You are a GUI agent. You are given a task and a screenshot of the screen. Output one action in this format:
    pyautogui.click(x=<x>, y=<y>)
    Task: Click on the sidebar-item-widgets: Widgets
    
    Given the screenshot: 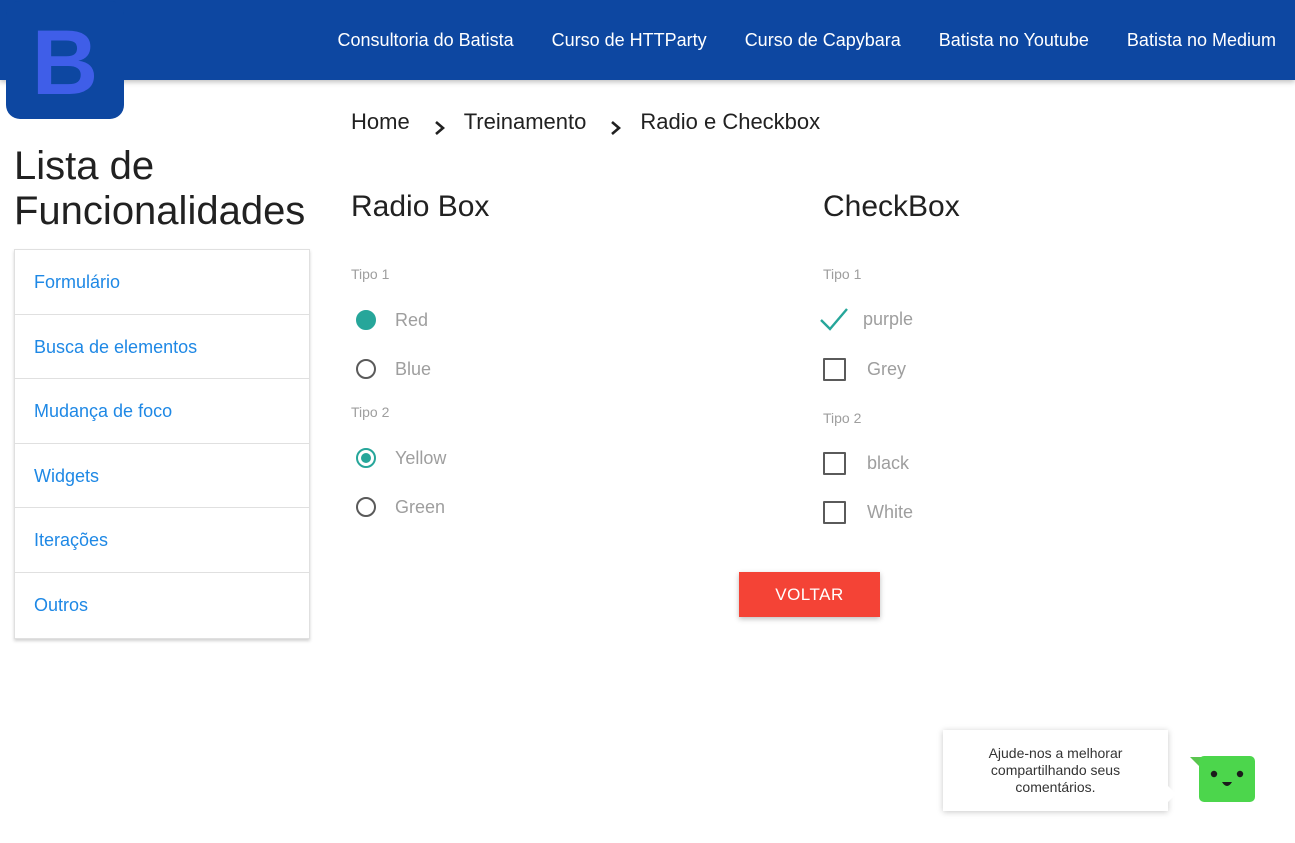 What is the action you would take?
    pyautogui.click(x=162, y=476)
    